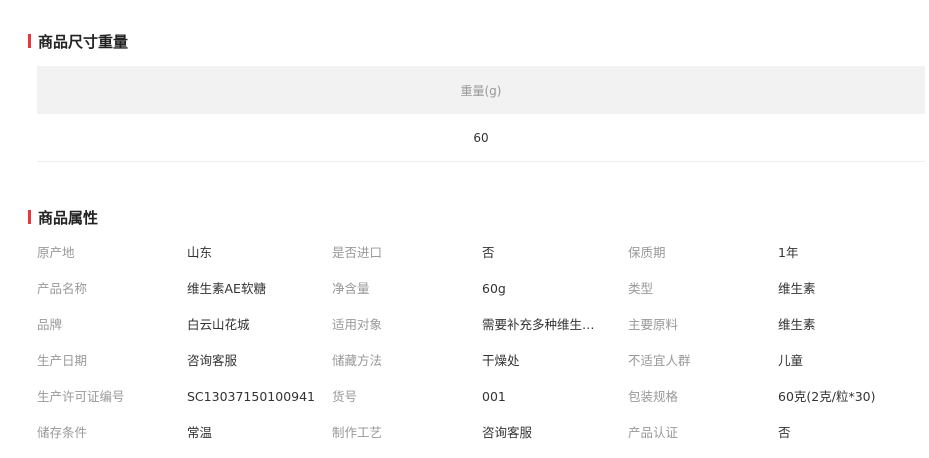  I want to click on attribute-label: 净含量, so click(351, 288).